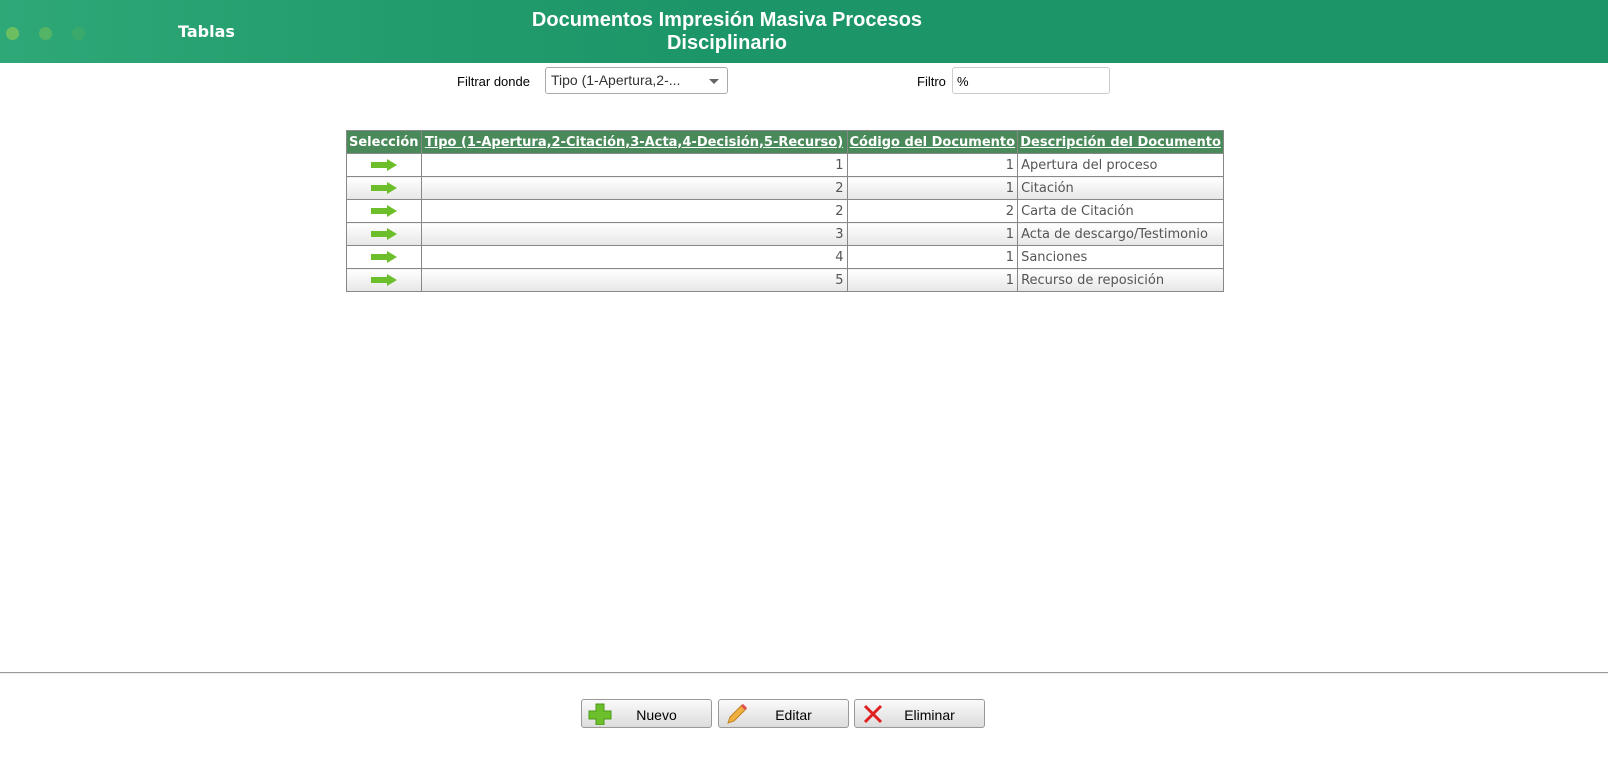  I want to click on table-row: 5 1 Recurso de reposición, so click(785, 280).